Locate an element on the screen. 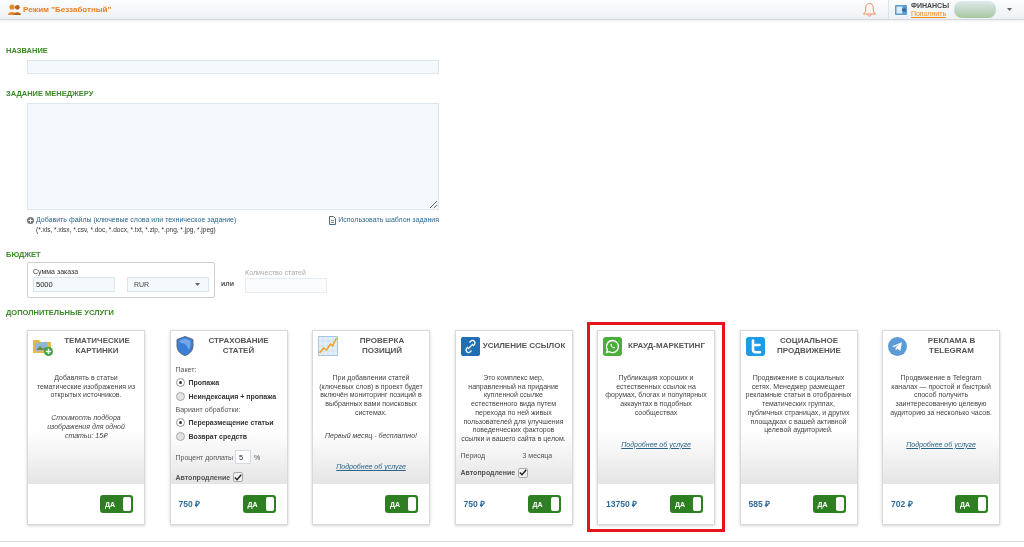 The image size is (1024, 547). title-input is located at coordinates (233, 67).